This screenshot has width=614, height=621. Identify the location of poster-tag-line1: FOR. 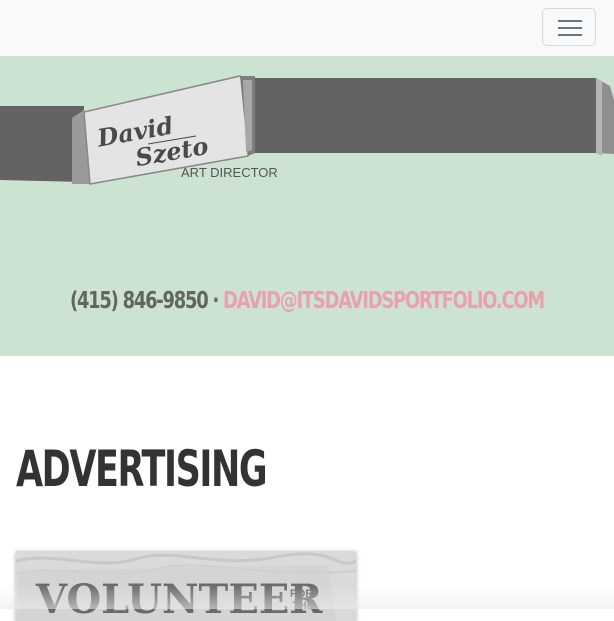
(301, 594).